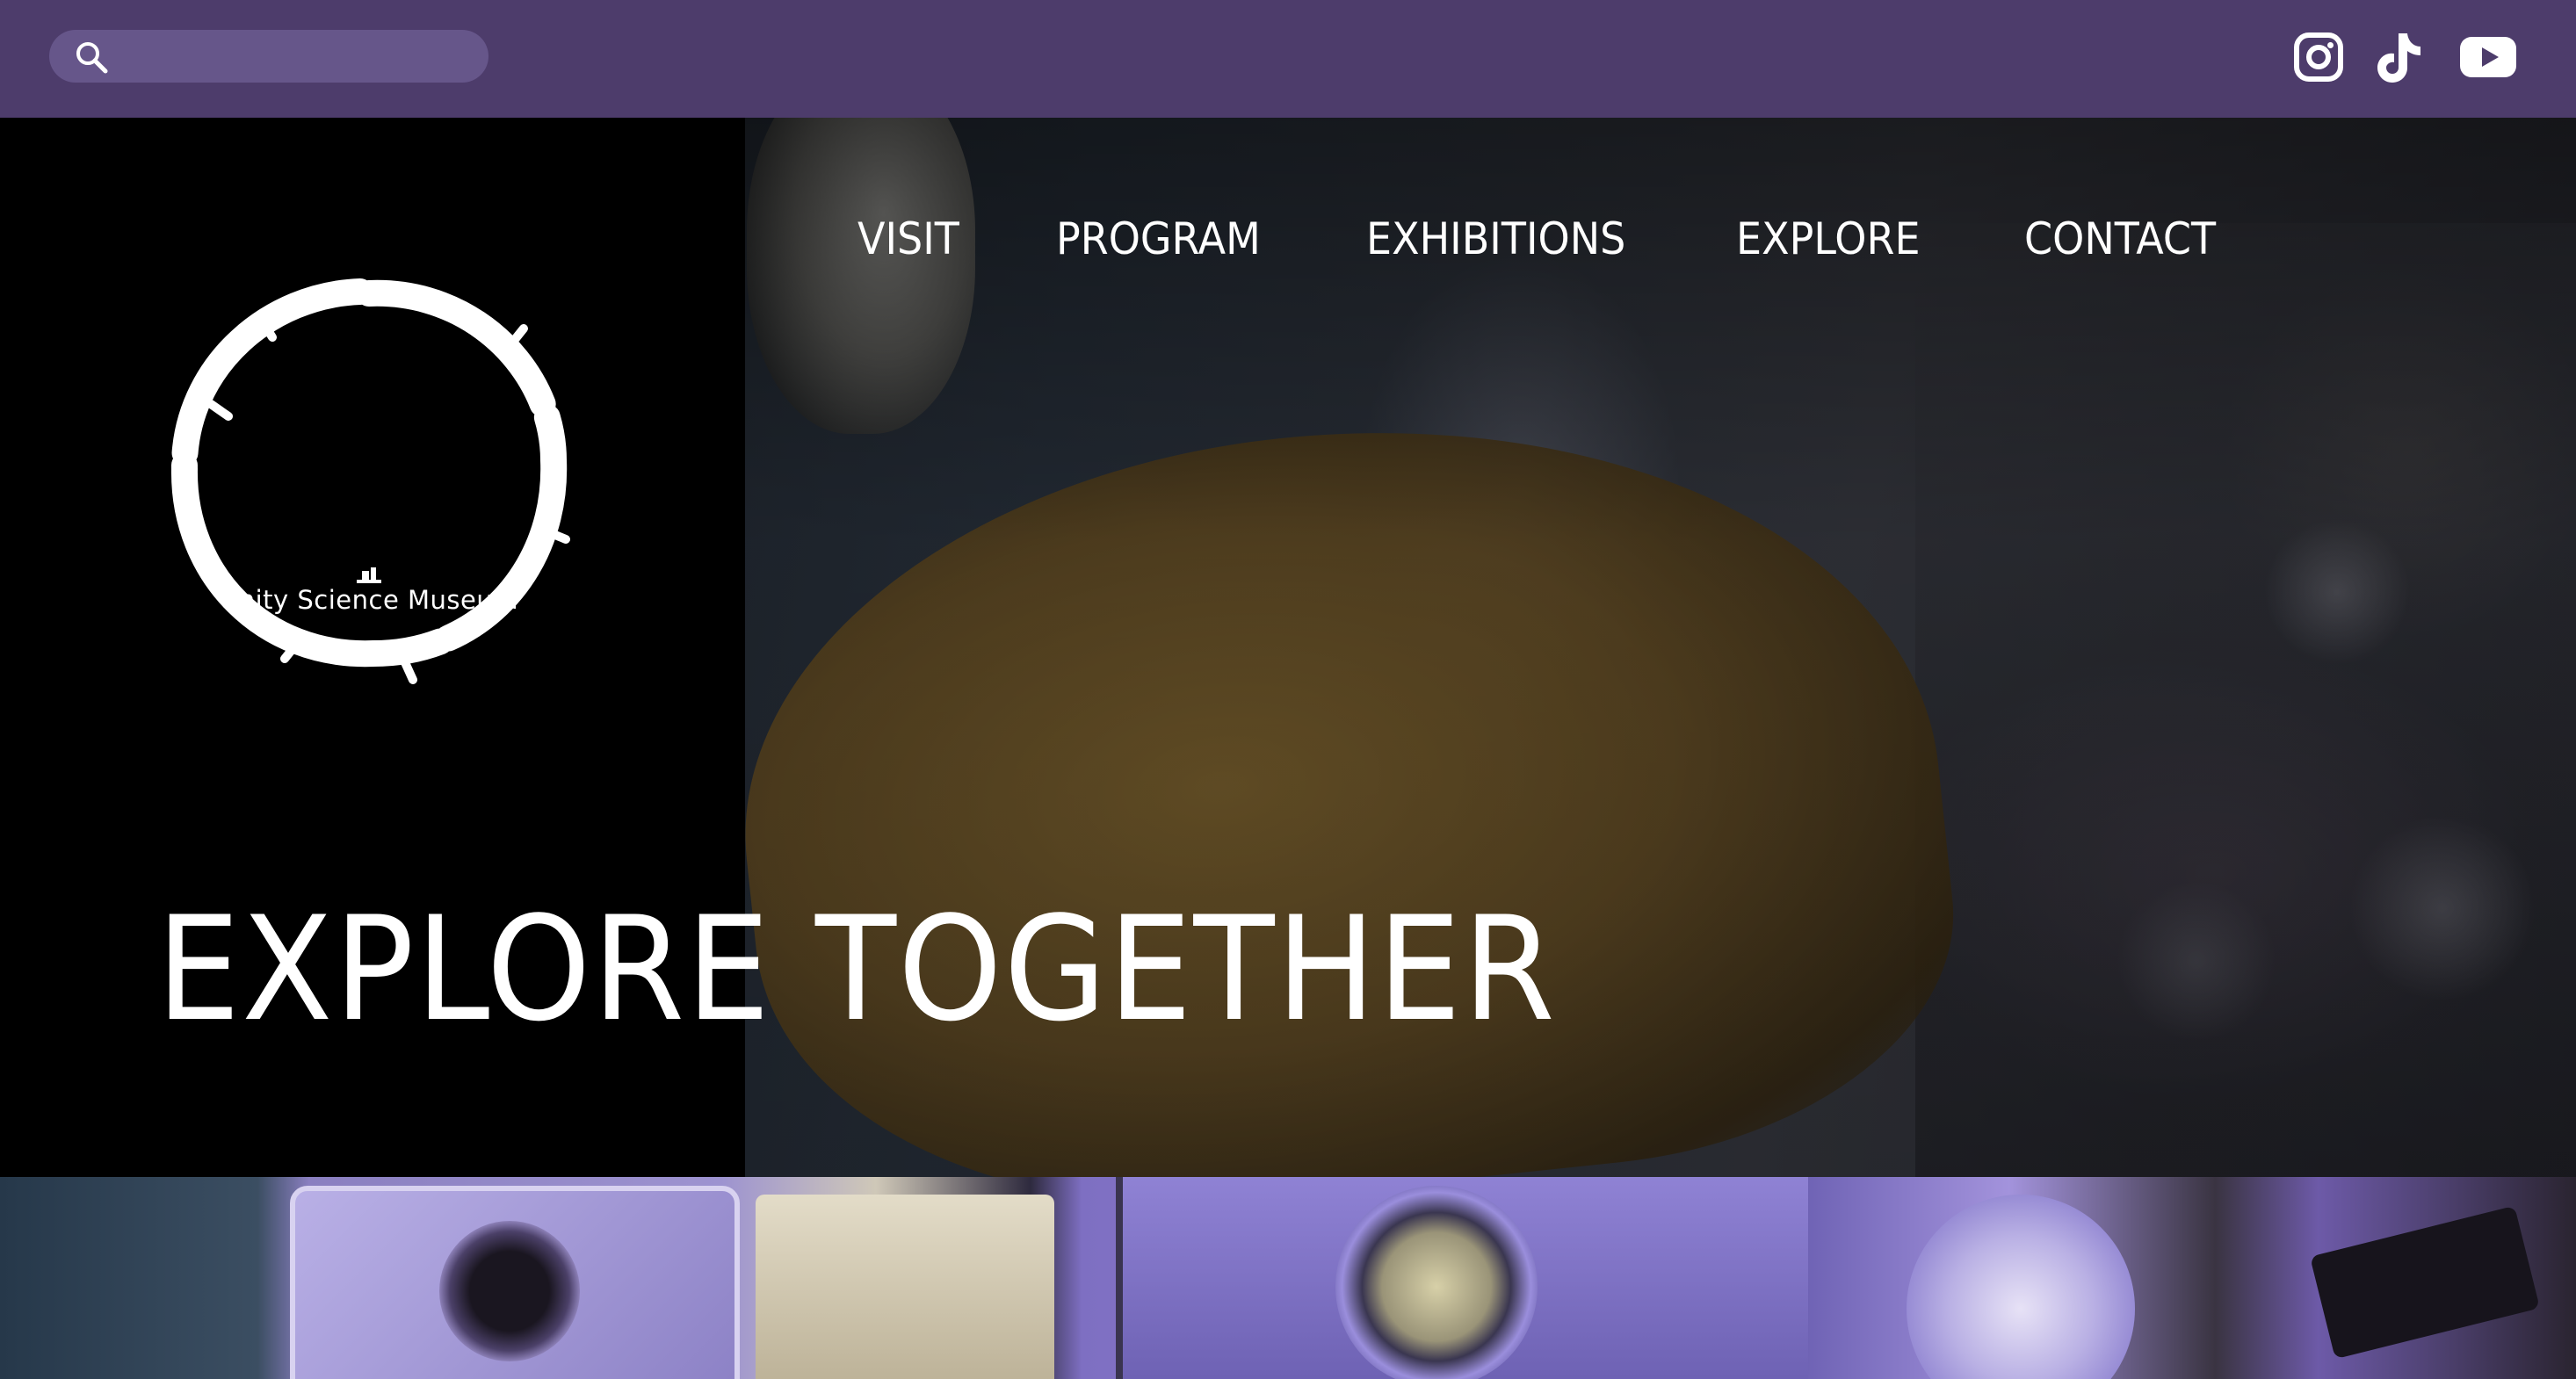  I want to click on logo-text: Unity Science Museum, so click(369, 600).